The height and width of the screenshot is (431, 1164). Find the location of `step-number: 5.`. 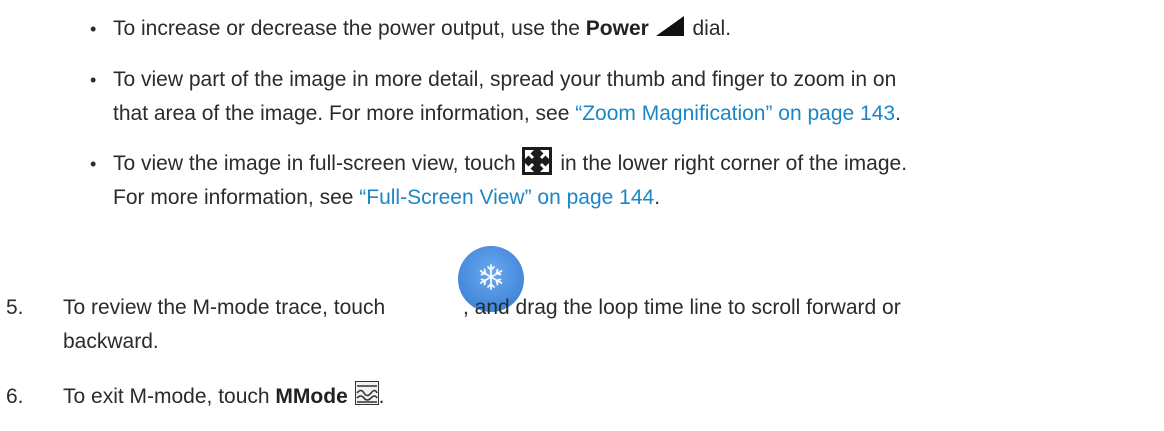

step-number: 5. is located at coordinates (15, 307).